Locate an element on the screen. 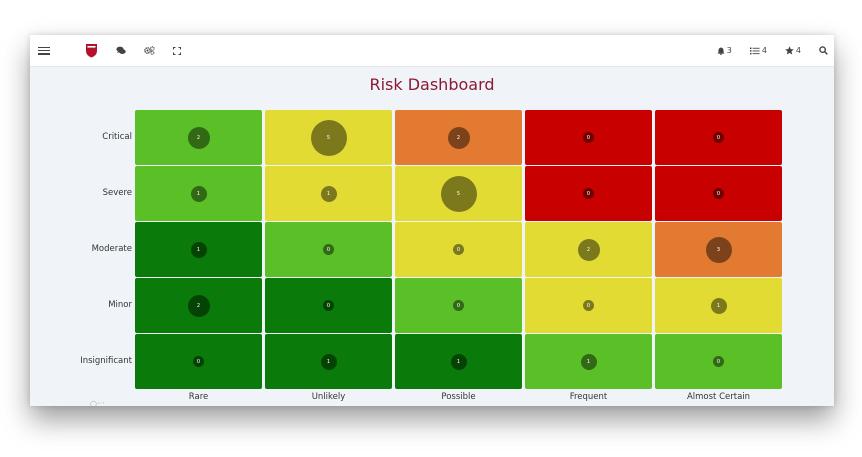  search-icon is located at coordinates (823, 50).